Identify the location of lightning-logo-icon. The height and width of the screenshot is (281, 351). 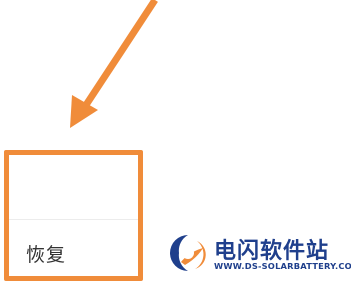
(188, 253).